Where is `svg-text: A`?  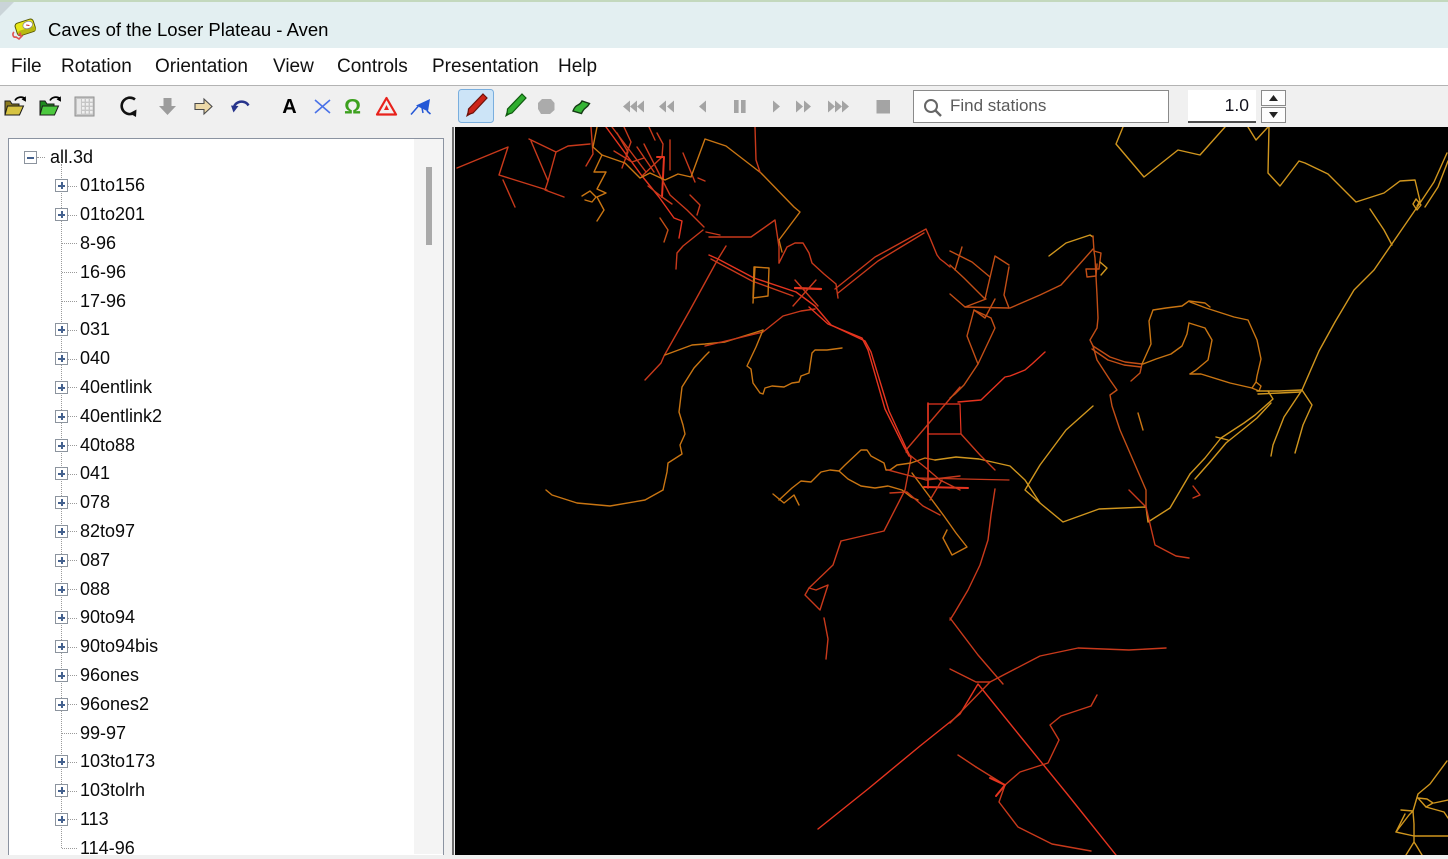
svg-text: A is located at coordinates (289, 107).